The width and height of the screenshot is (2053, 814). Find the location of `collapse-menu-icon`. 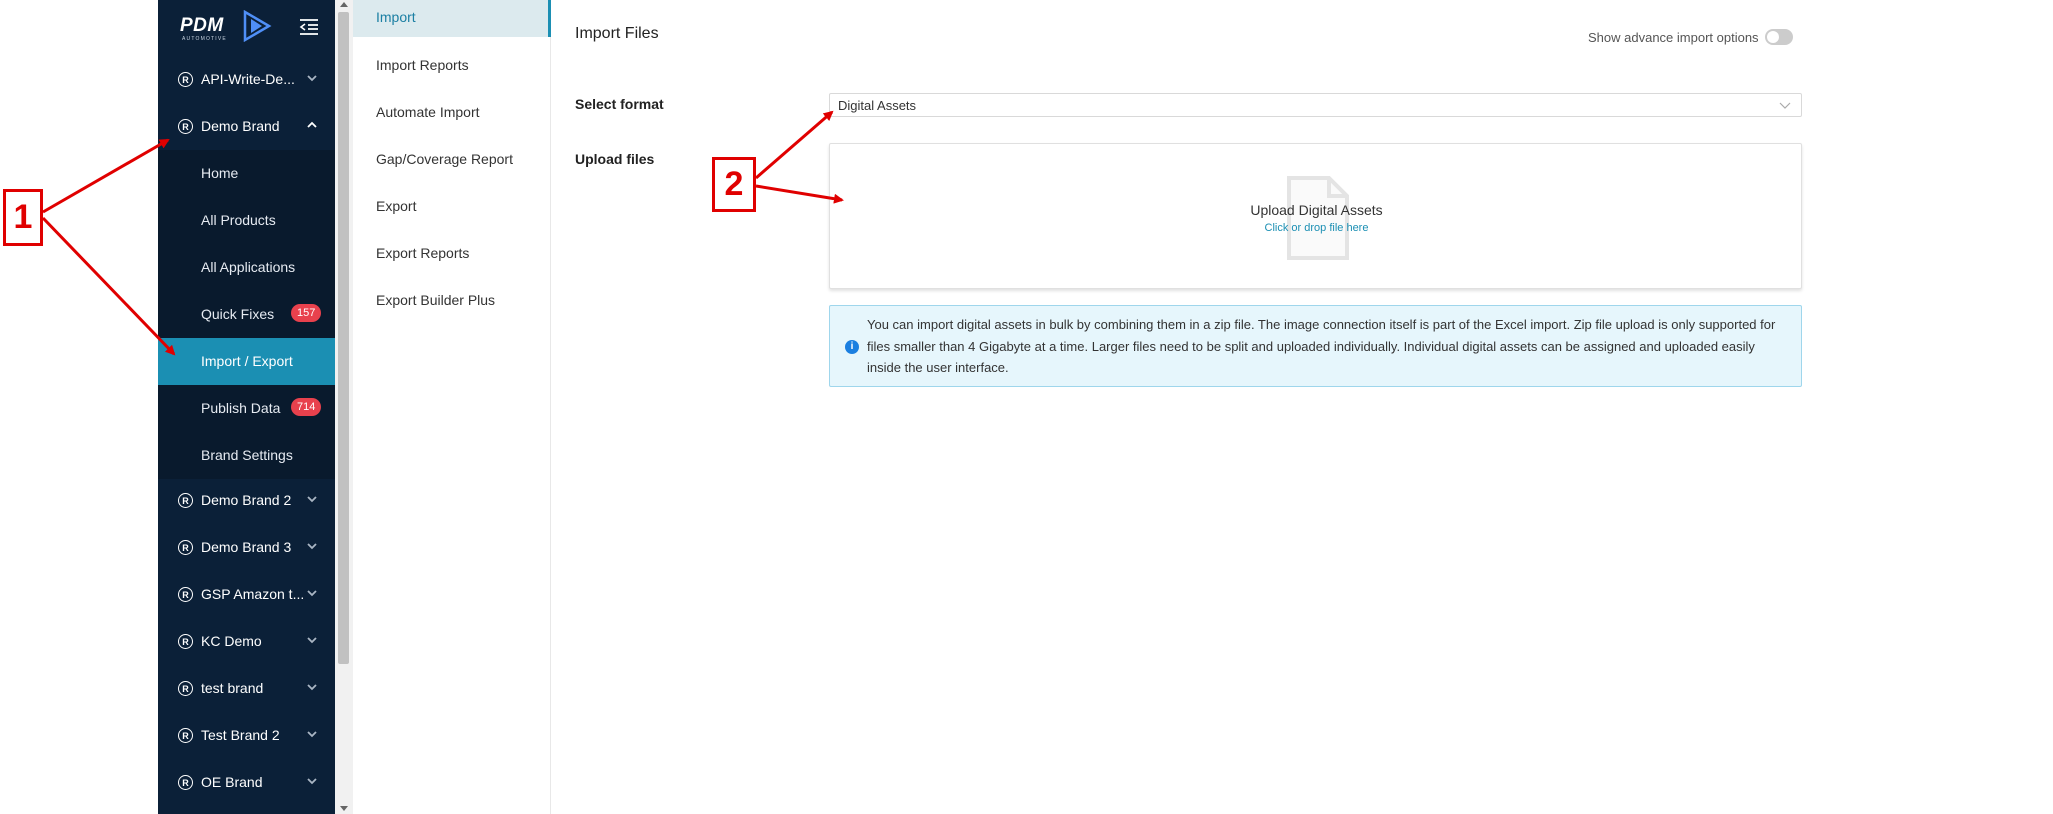

collapse-menu-icon is located at coordinates (309, 27).